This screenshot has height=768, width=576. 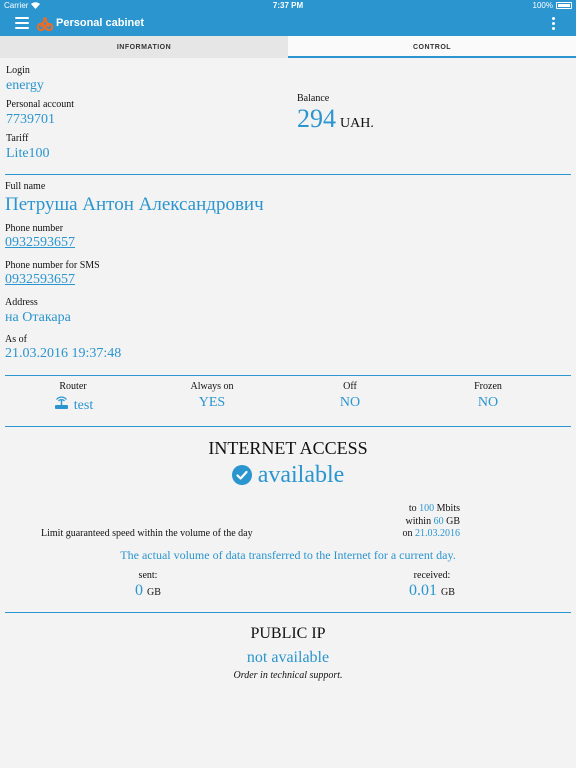 I want to click on received-label: received:, so click(x=432, y=575).